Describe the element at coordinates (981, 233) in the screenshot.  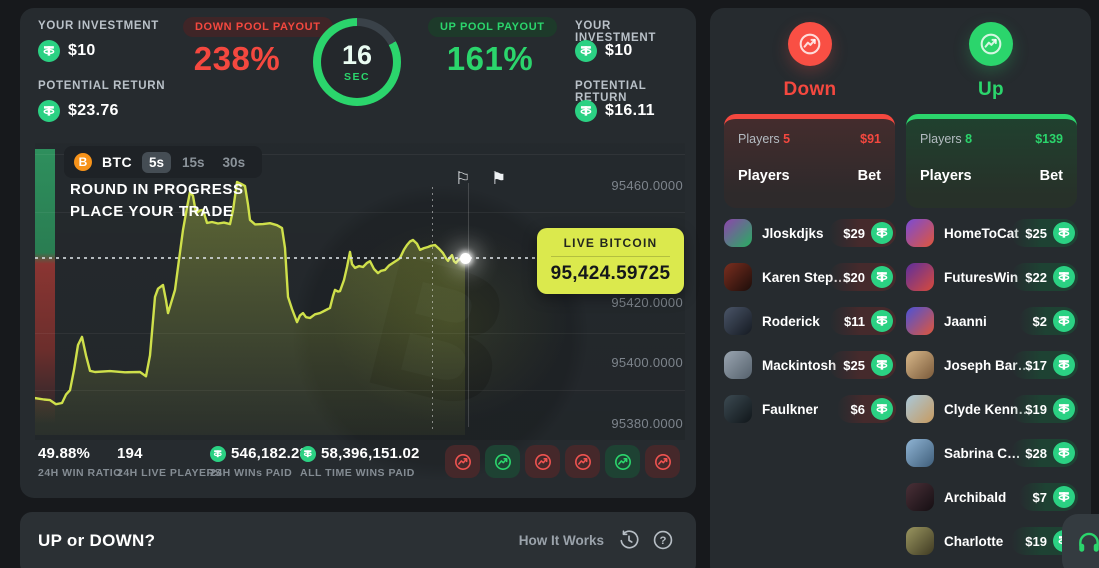
I see `player-name: HomeToCat` at that location.